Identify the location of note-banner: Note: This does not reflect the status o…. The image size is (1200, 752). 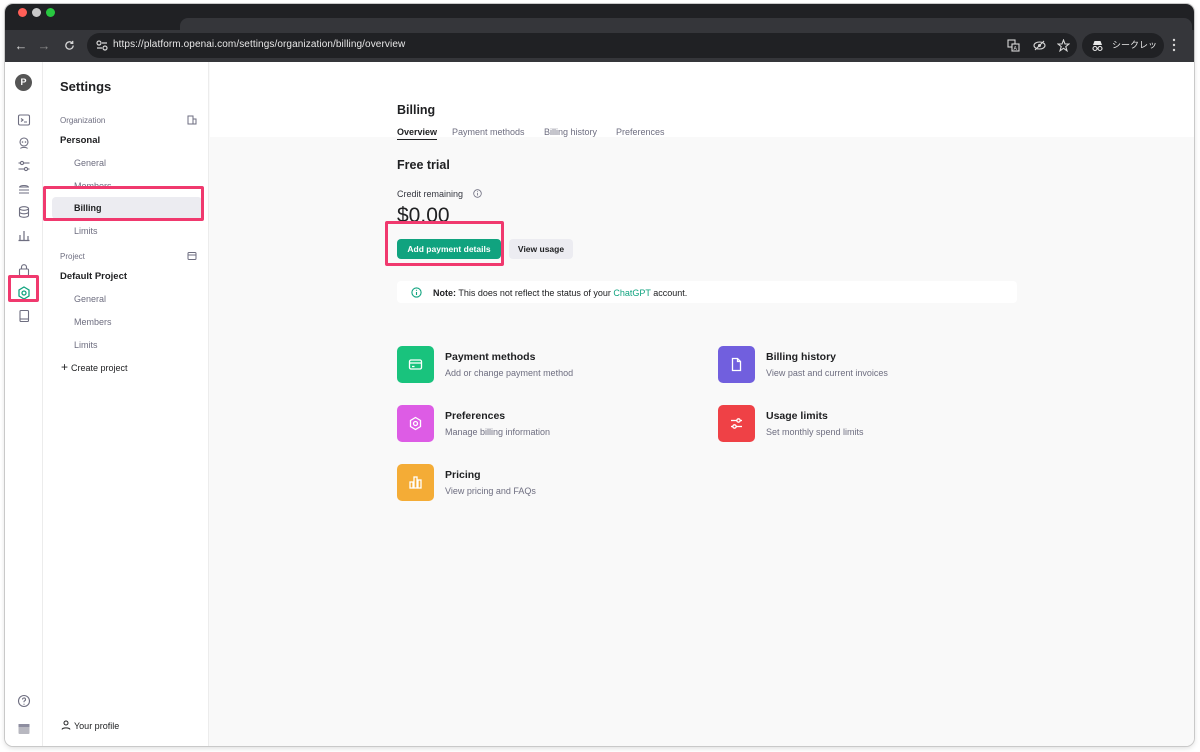
(707, 292).